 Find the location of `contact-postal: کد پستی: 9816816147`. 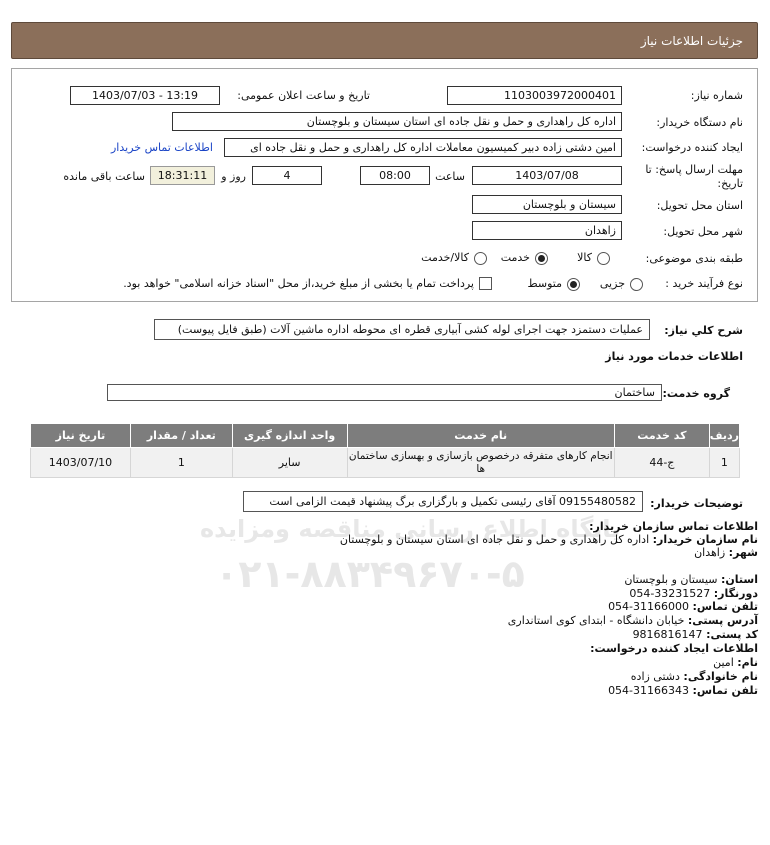

contact-postal: کد پستی: 9816816147 is located at coordinates (695, 634).